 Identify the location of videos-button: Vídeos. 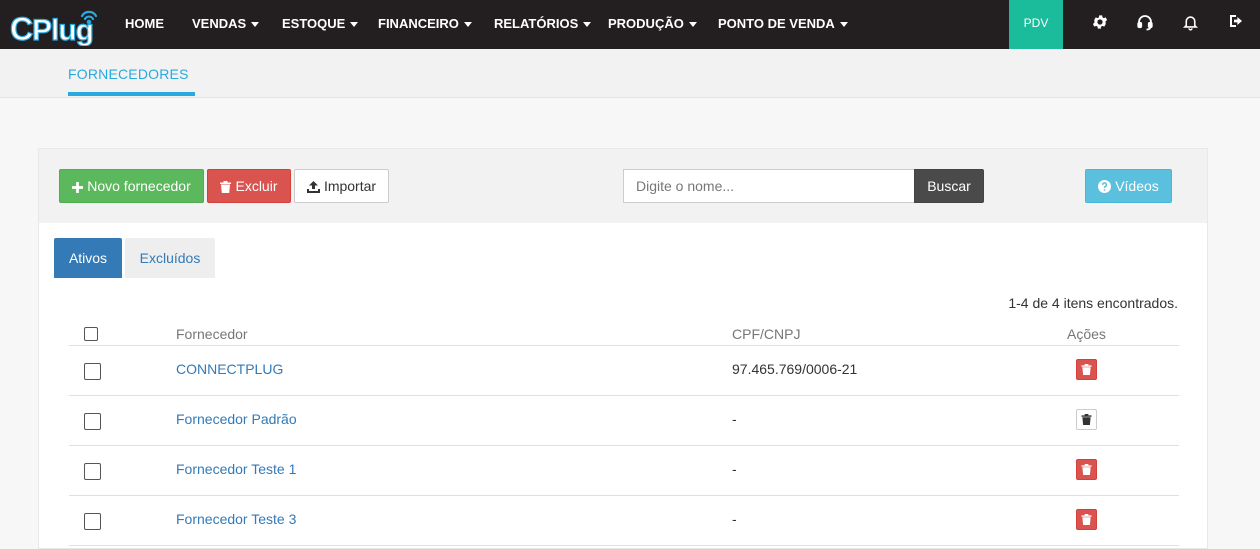
(1128, 186).